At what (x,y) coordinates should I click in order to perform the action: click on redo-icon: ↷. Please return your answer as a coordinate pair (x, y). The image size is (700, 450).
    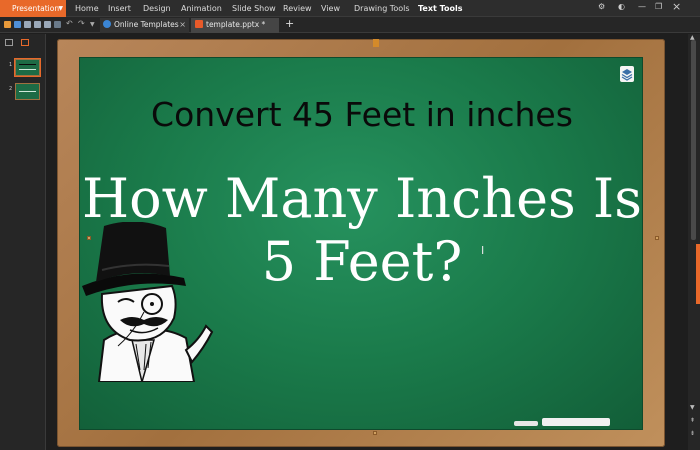
    Looking at the image, I should click on (81, 23).